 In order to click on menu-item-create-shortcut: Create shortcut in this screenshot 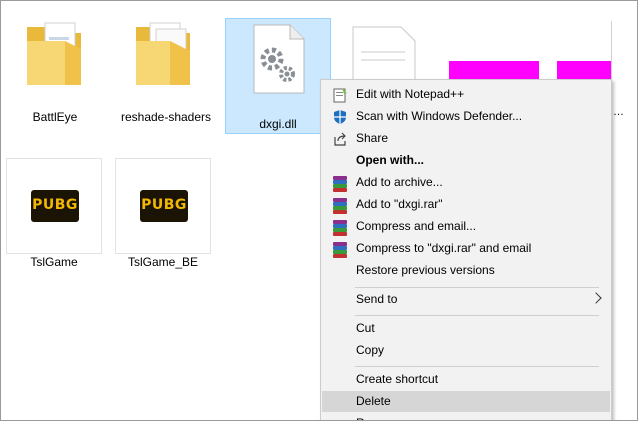, I will do `click(466, 379)`.